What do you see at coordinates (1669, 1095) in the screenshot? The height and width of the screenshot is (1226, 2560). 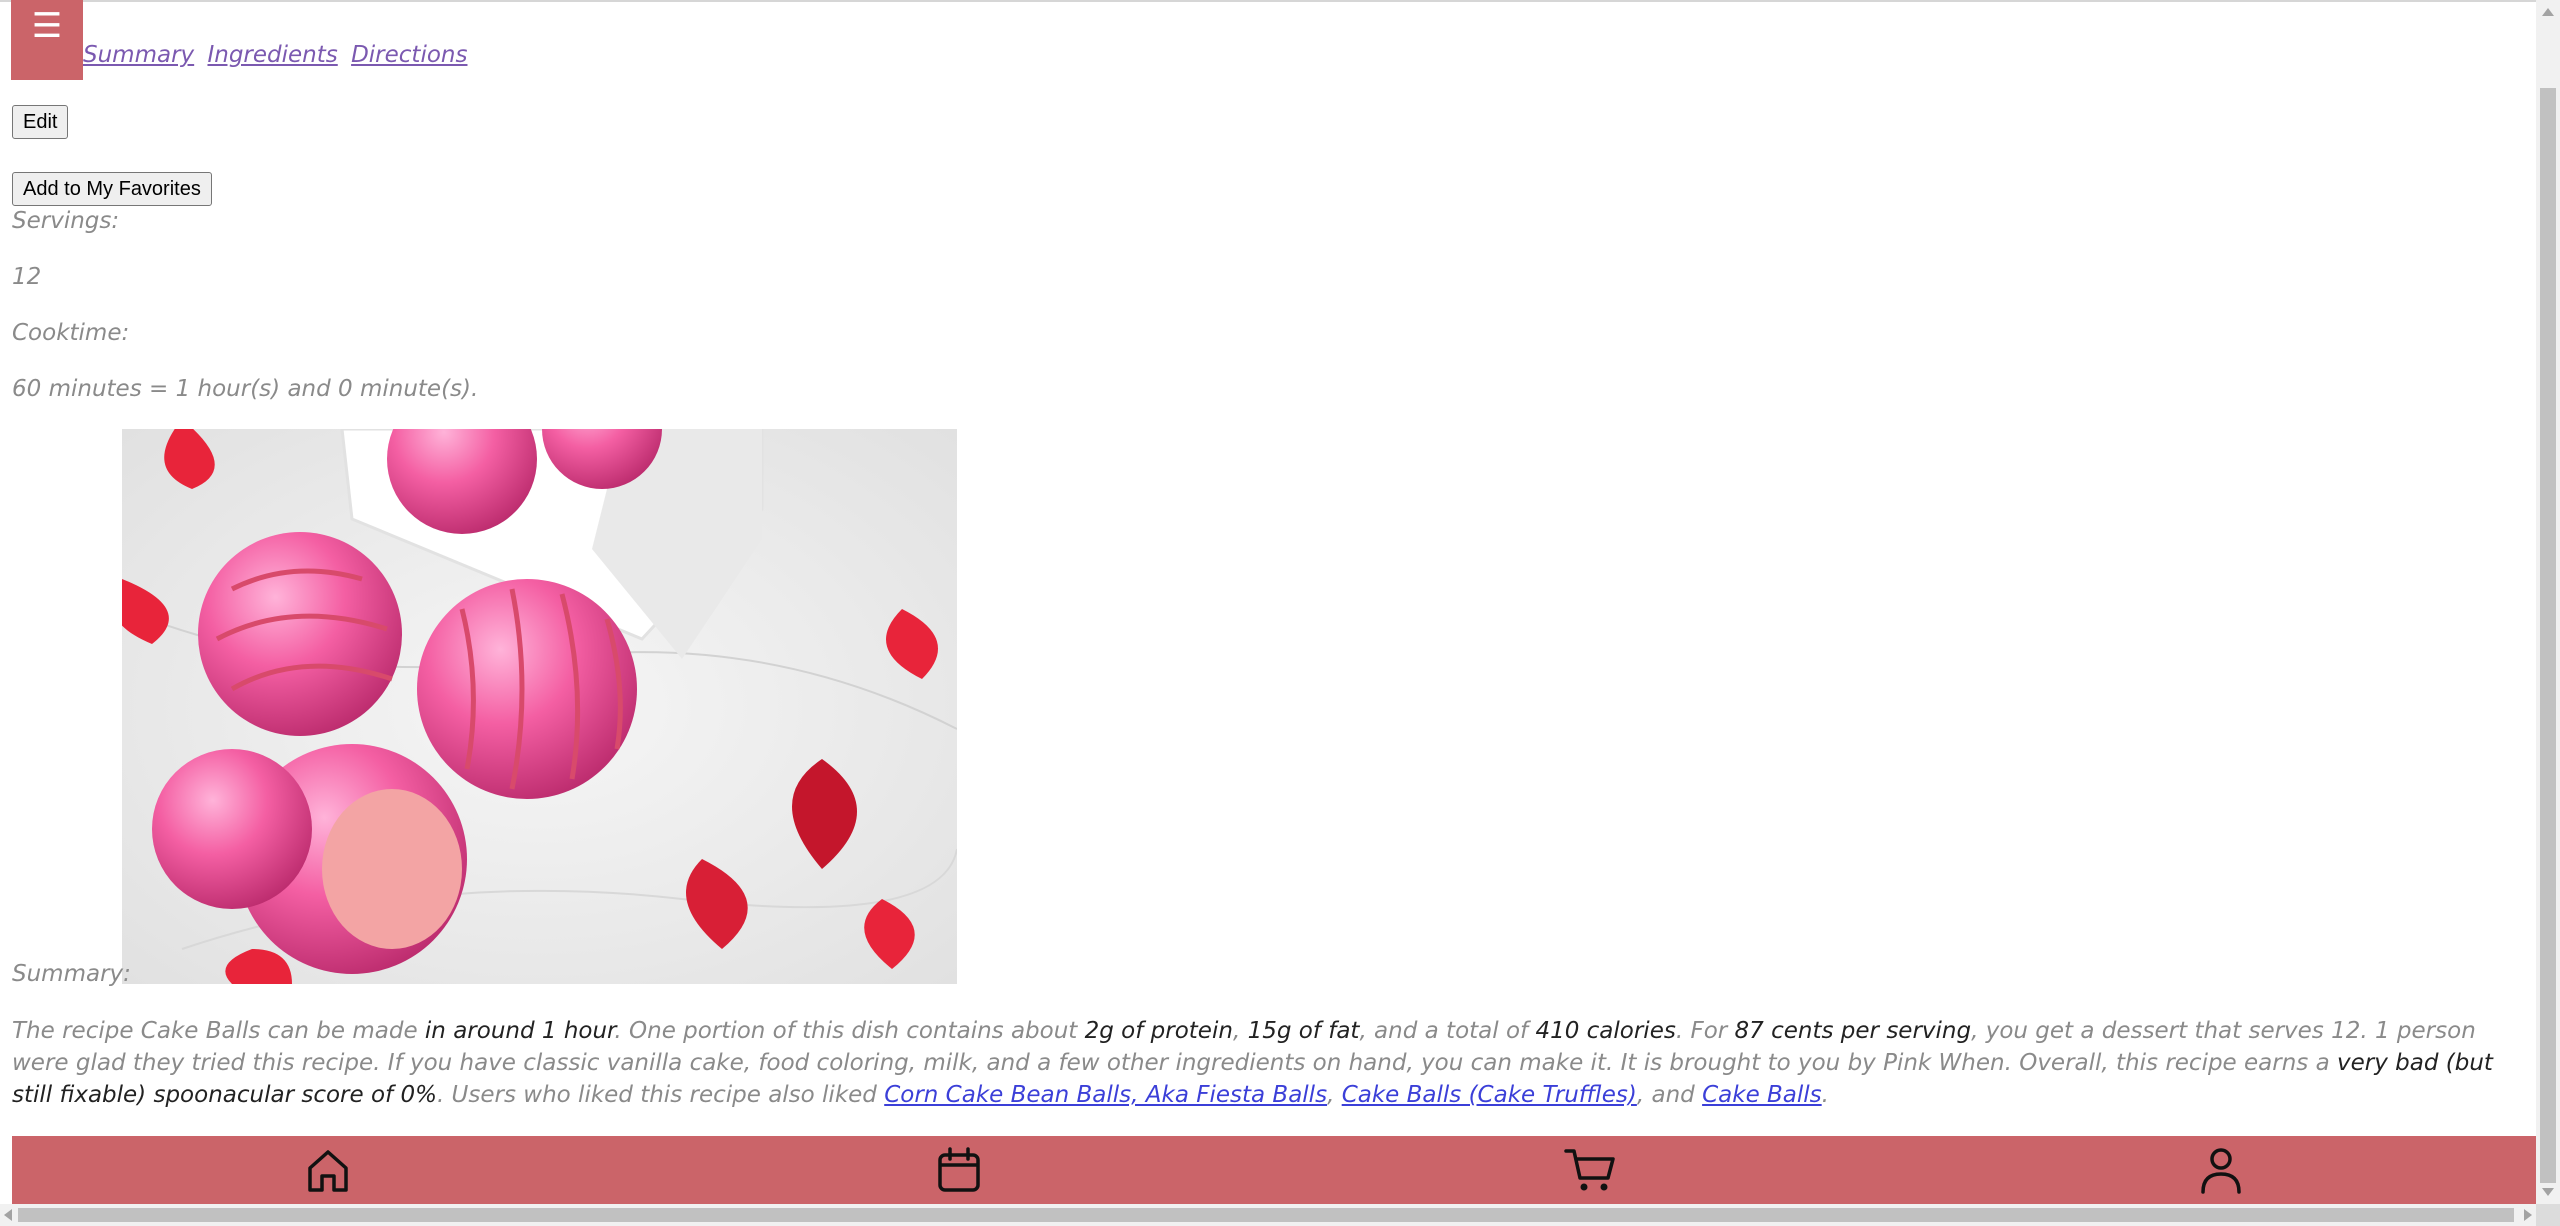 I see `summary-text: , and` at bounding box center [1669, 1095].